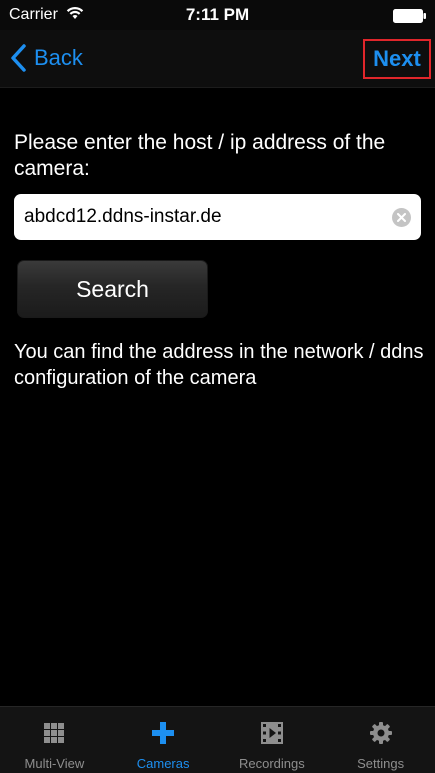 The height and width of the screenshot is (773, 435). I want to click on clear-text-icon, so click(401, 217).